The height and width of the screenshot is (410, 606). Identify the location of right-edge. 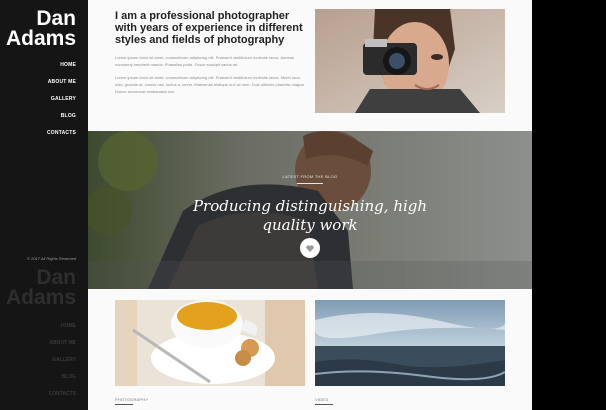
(569, 205).